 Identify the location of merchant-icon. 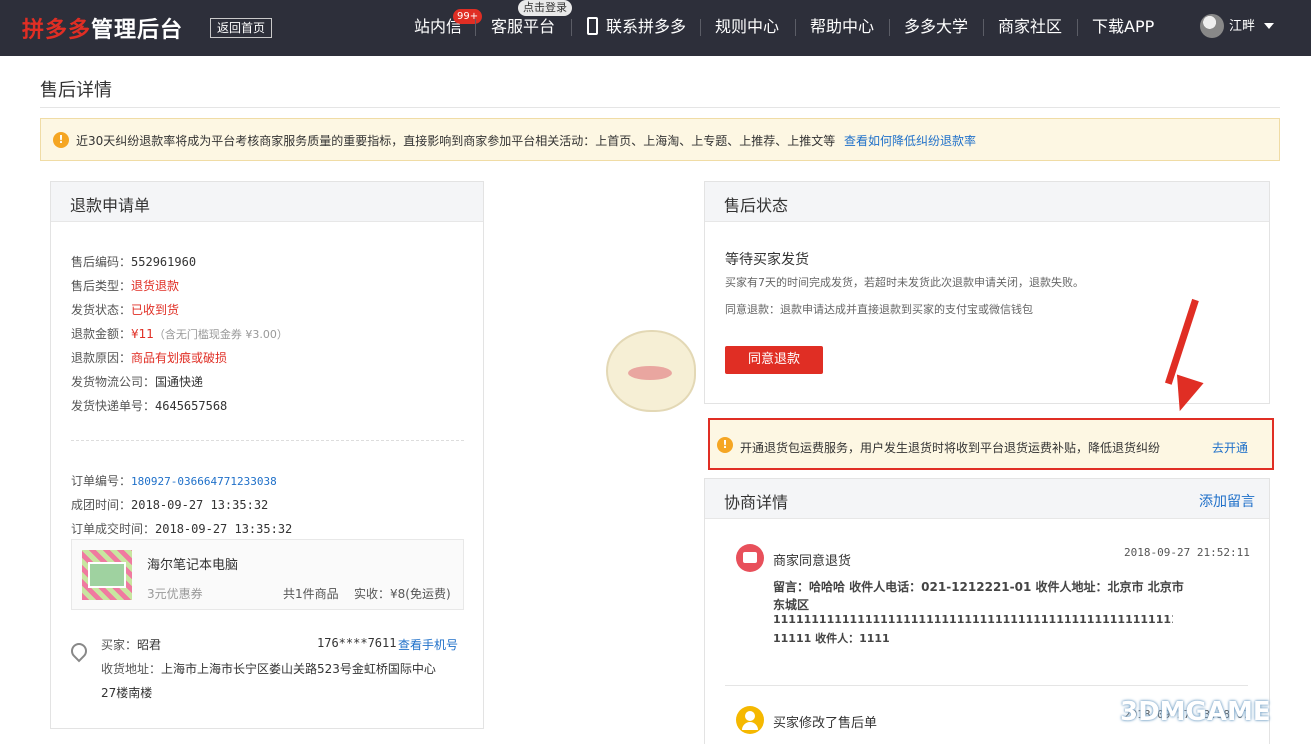
(750, 558).